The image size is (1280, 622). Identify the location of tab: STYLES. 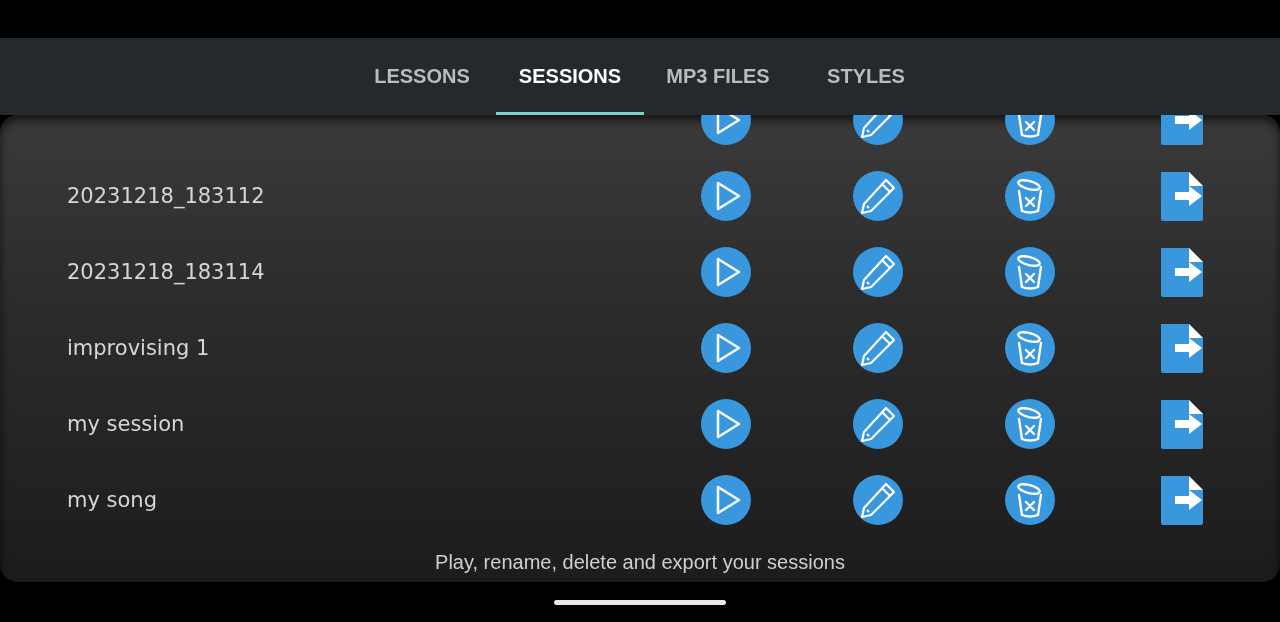
(866, 76).